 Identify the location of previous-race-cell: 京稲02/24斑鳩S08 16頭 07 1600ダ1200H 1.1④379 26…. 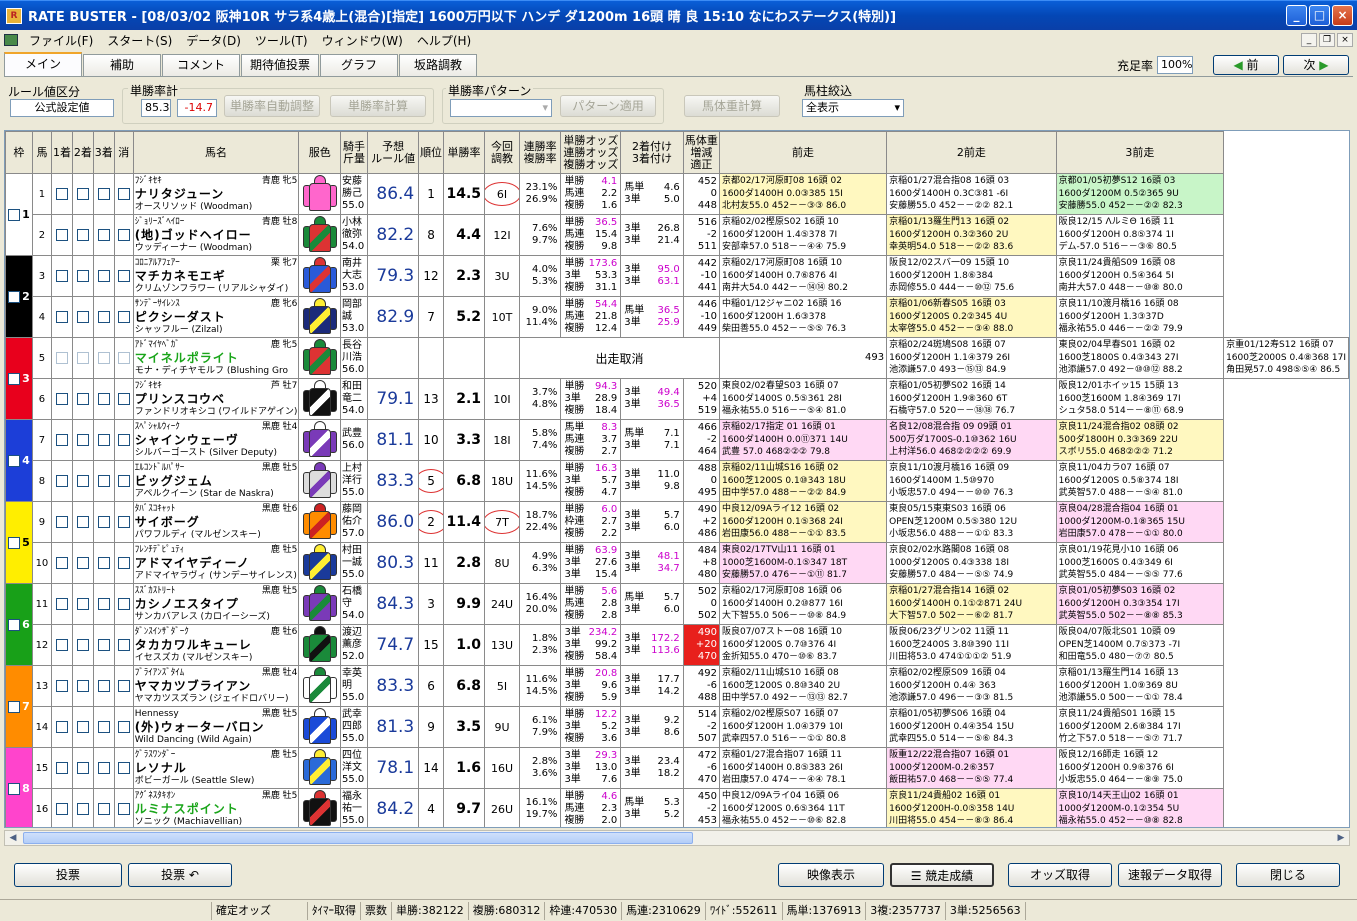
(971, 358).